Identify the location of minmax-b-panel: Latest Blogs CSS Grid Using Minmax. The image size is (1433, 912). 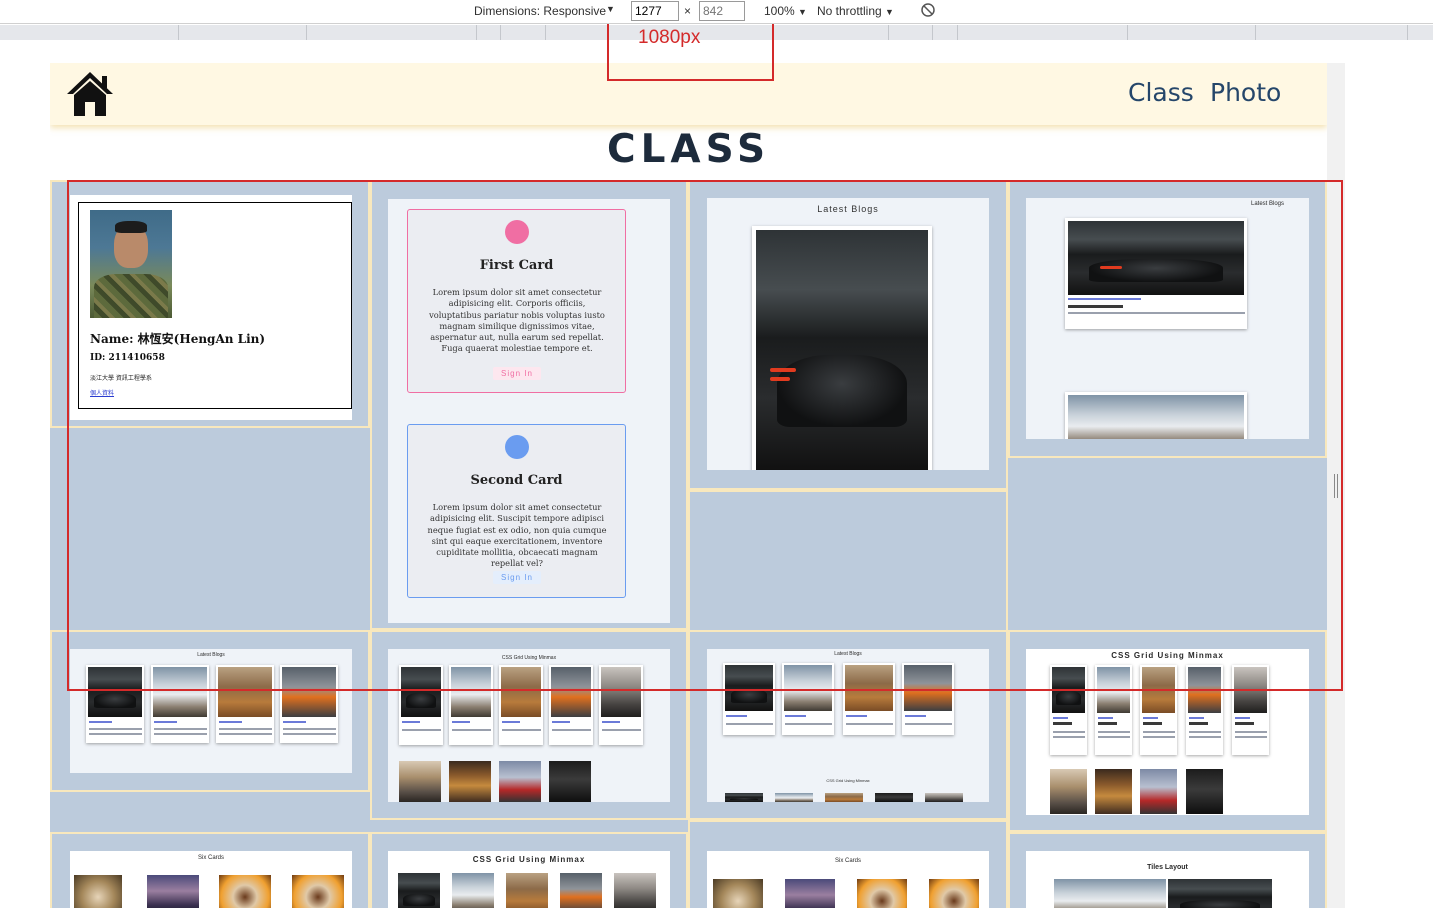
(848, 725).